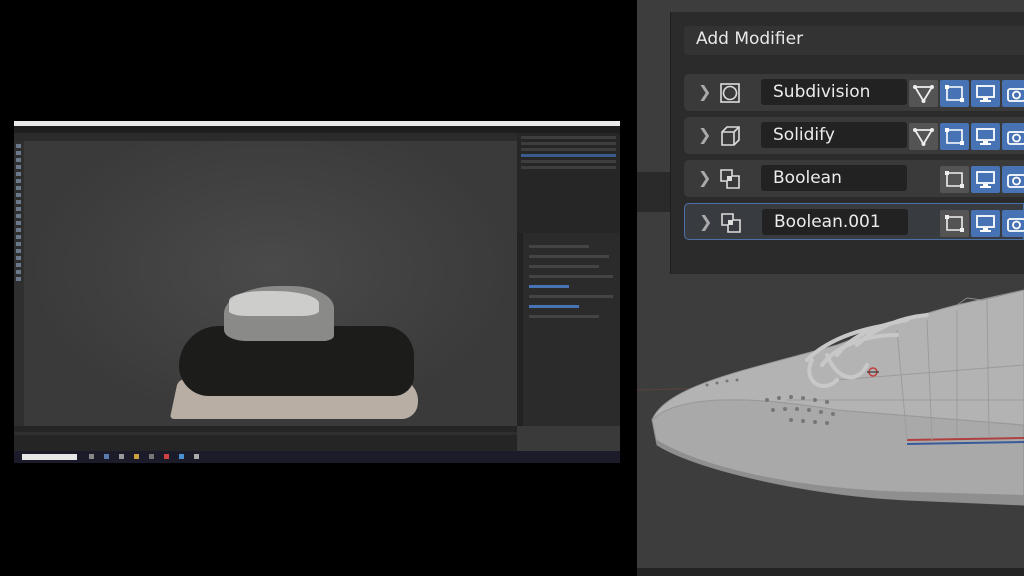 The image size is (1024, 576). I want to click on modifier-row-boolean-001: ❯ Boolean.001, so click(854, 221).